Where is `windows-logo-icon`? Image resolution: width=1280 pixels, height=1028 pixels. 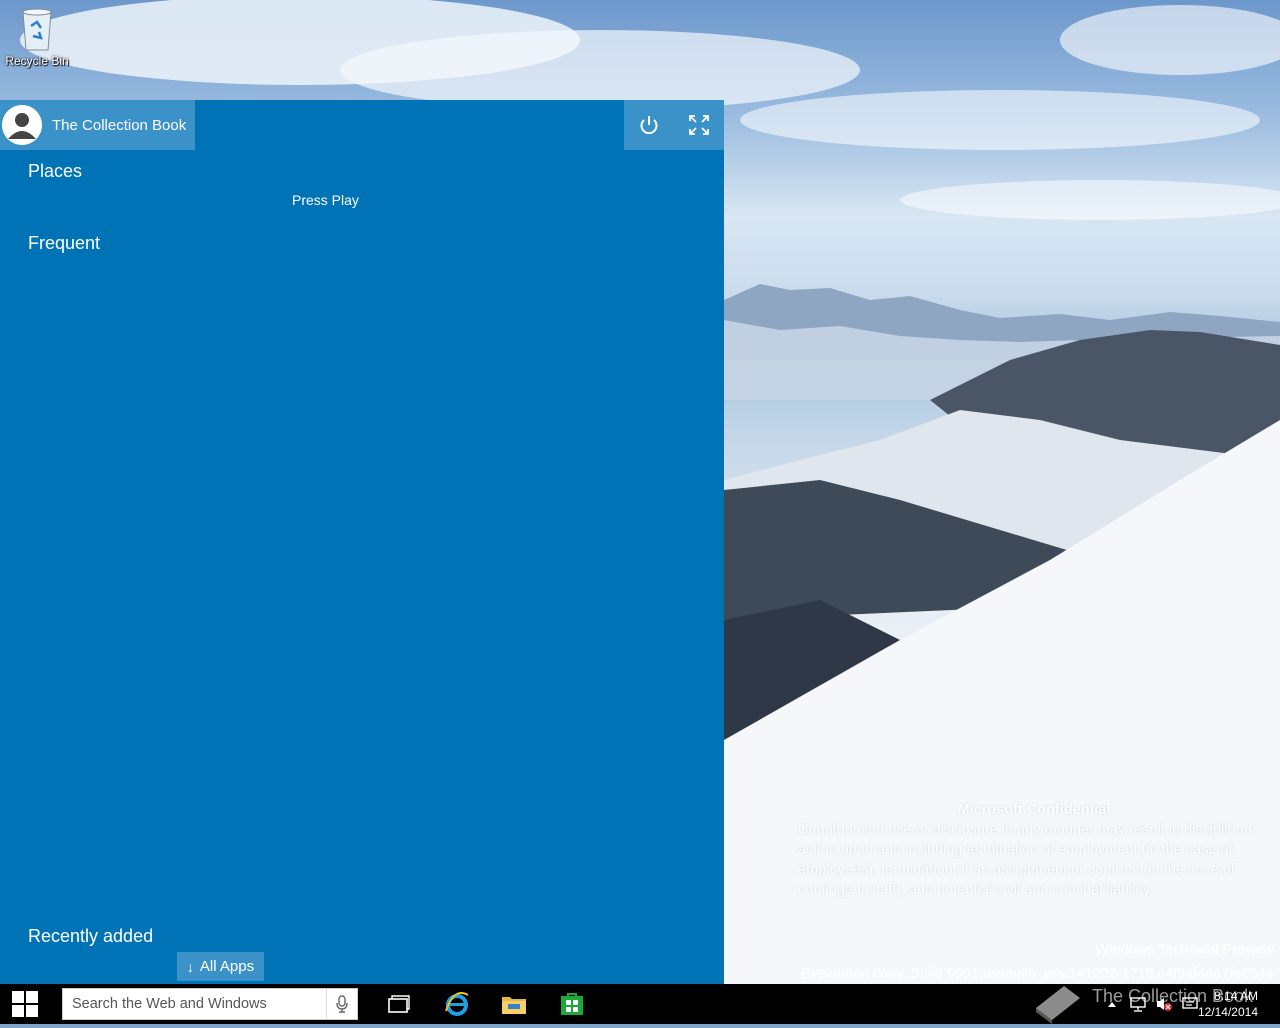 windows-logo-icon is located at coordinates (25, 1004).